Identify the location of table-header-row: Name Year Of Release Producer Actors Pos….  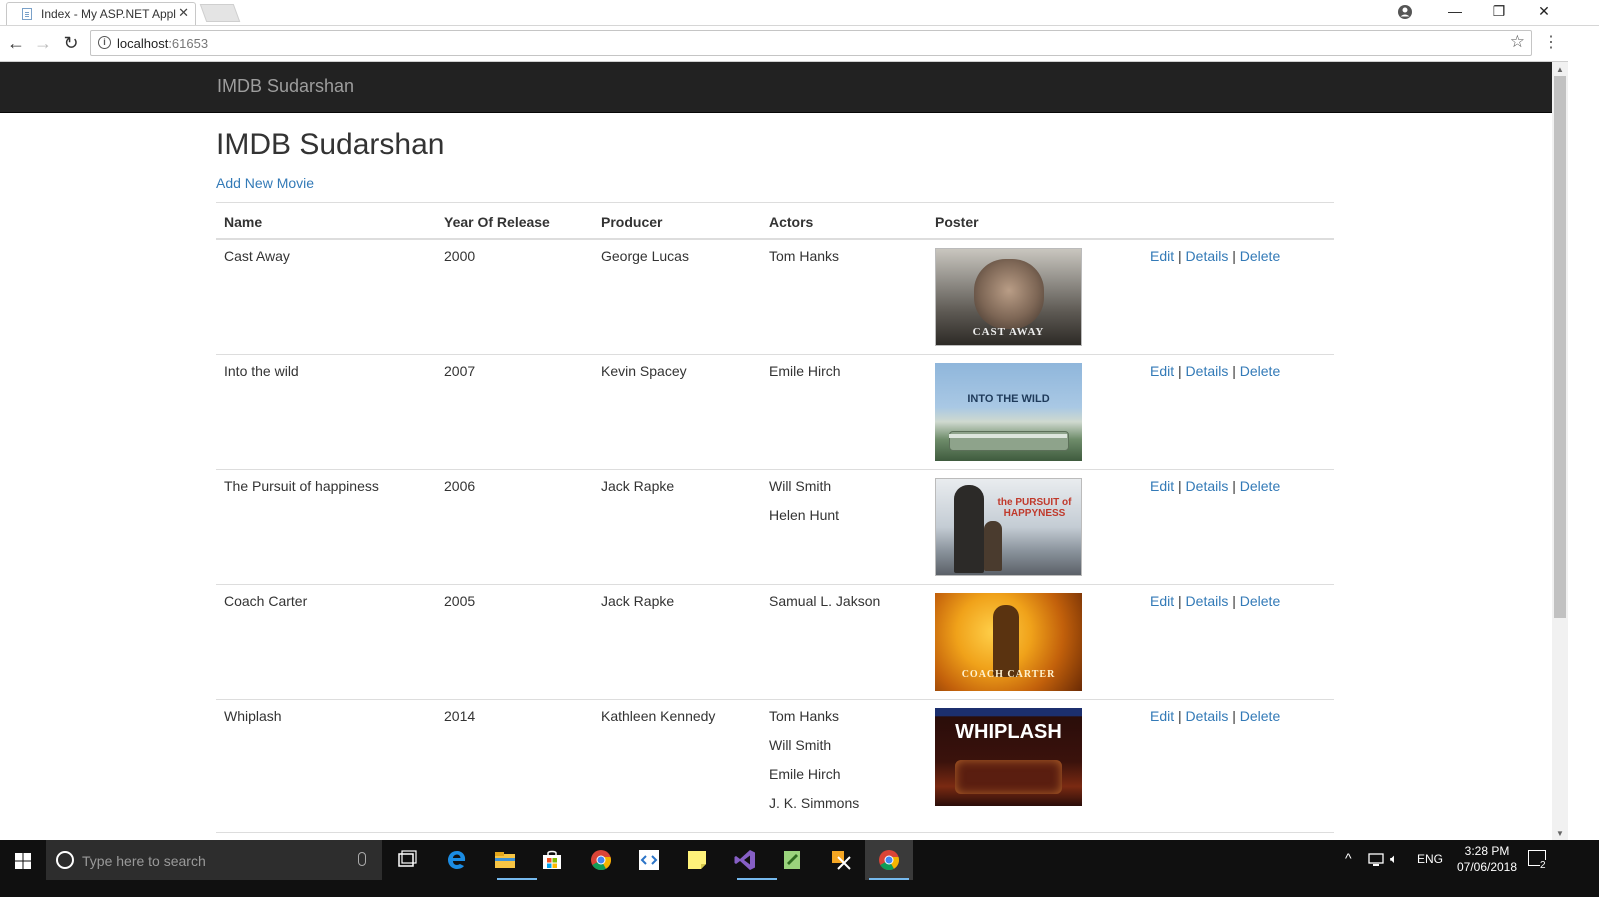
(775, 221).